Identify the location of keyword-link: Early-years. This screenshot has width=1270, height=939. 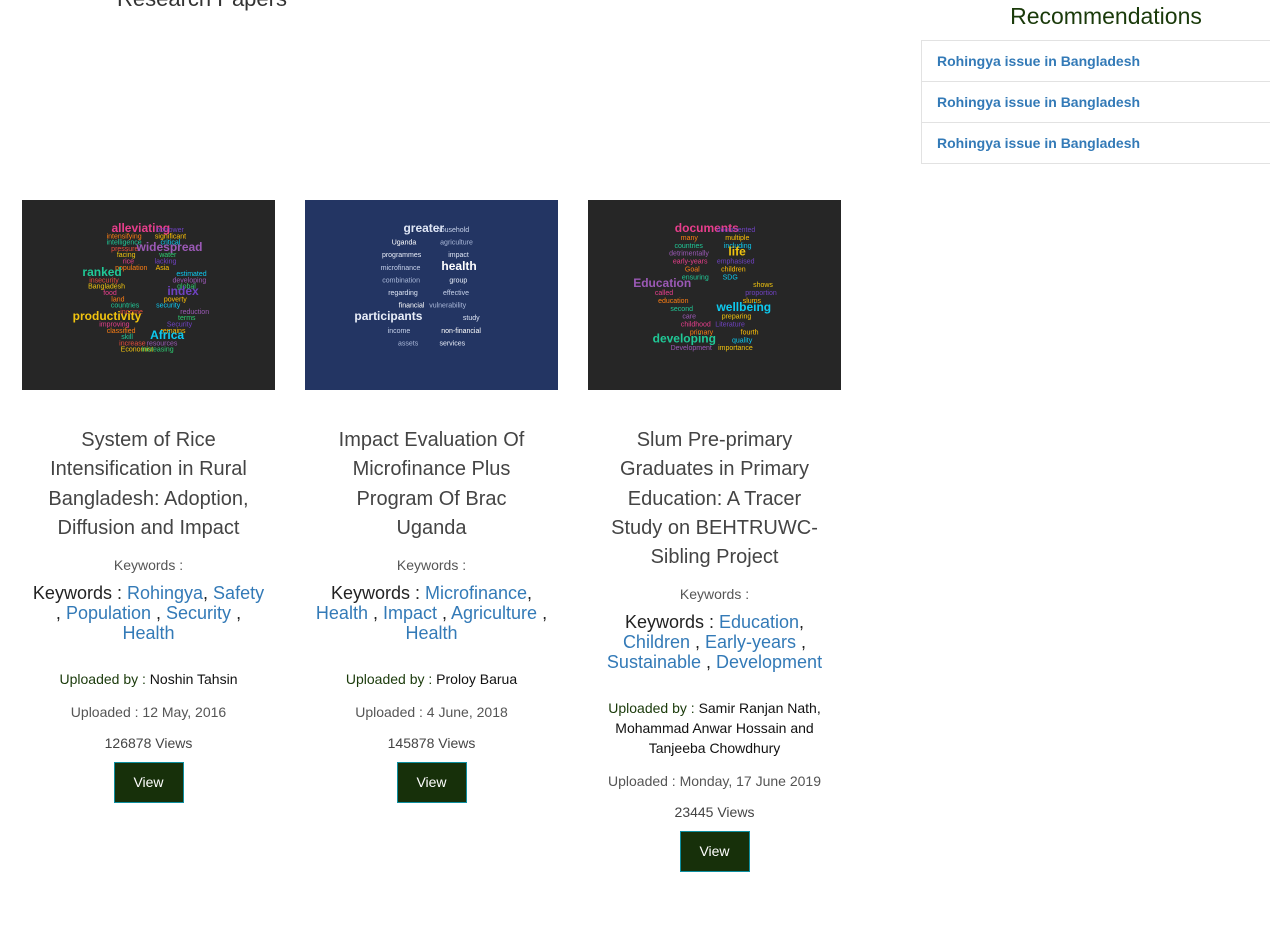
(750, 642).